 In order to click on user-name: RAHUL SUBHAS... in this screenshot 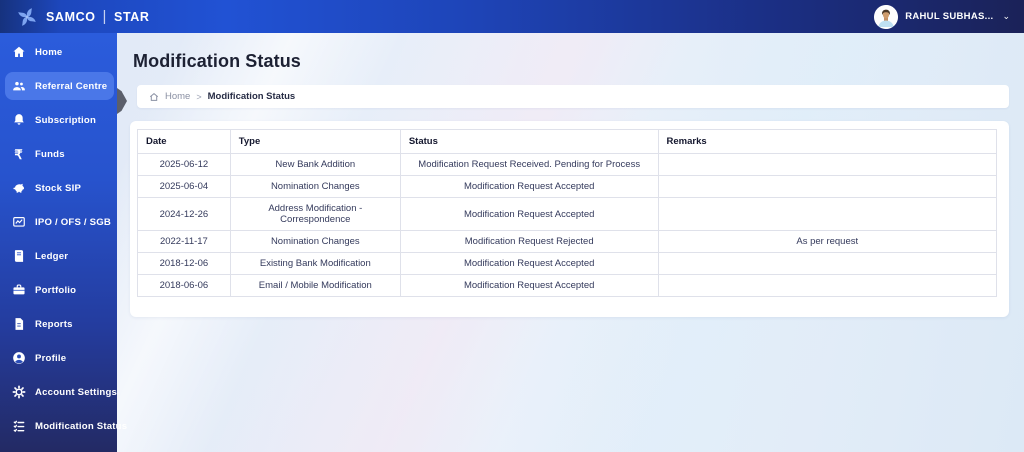, I will do `click(949, 16)`.